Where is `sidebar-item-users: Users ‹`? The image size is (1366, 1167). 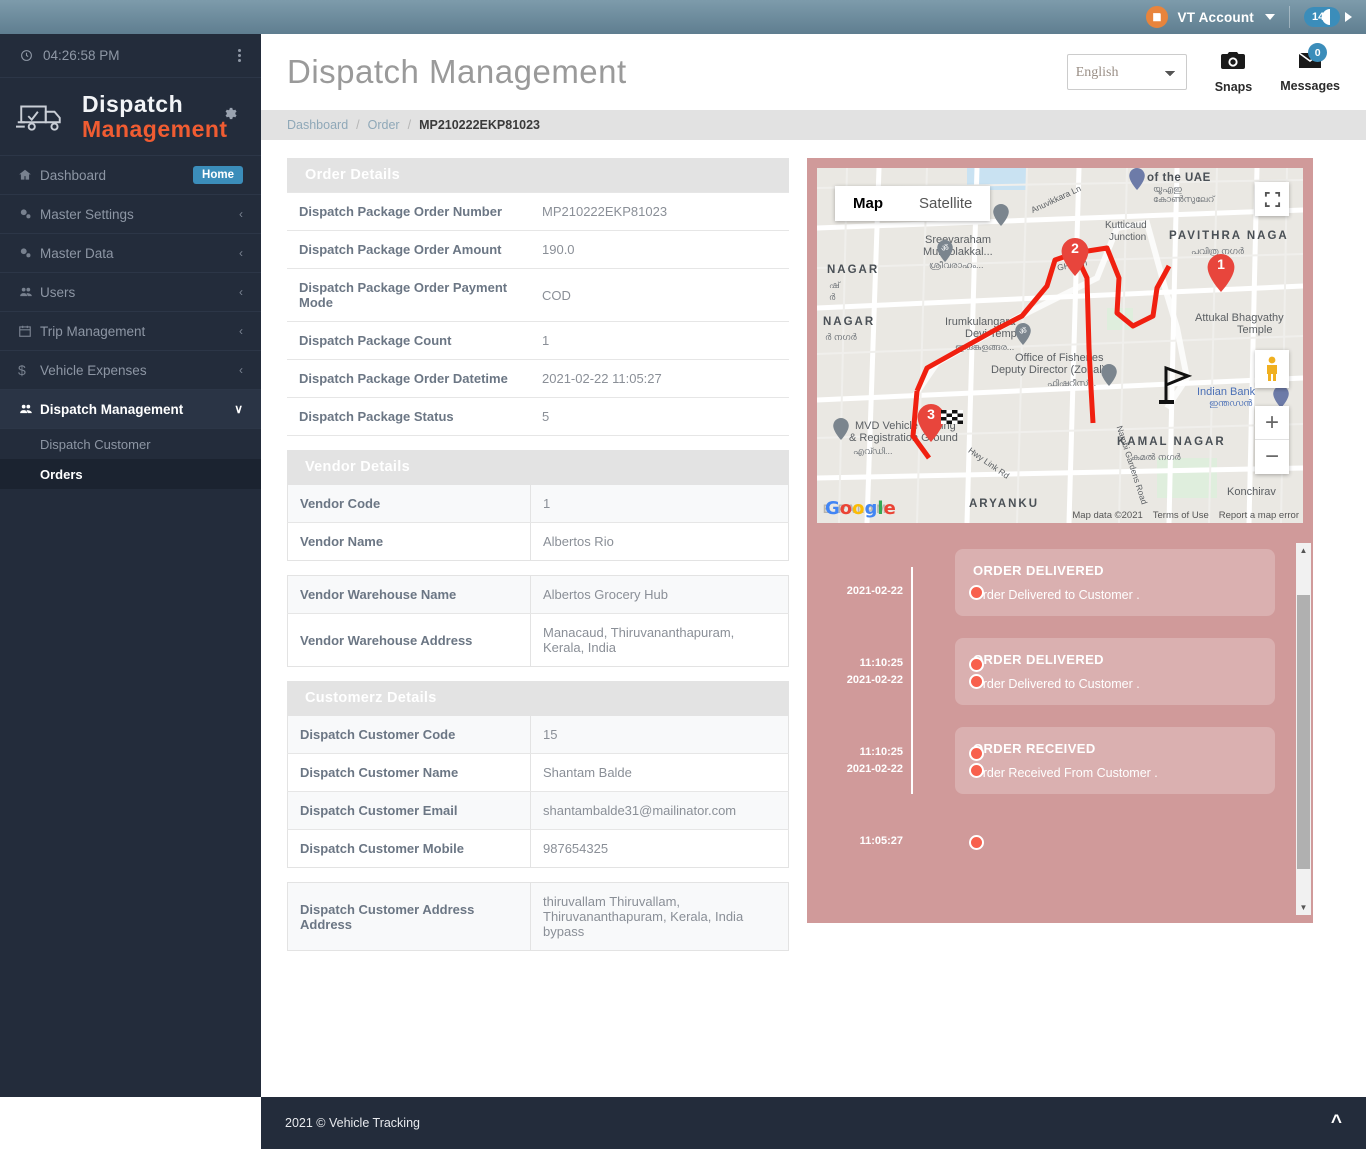 sidebar-item-users: Users ‹ is located at coordinates (130, 292).